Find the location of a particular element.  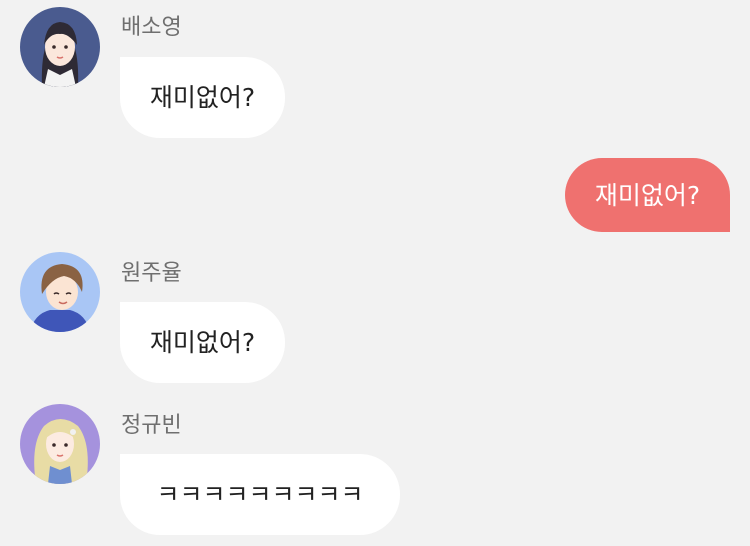

message-bubble-incoming: ㅋㅋㅋㅋㅋㅋㅋㅋㅋ is located at coordinates (260, 494).